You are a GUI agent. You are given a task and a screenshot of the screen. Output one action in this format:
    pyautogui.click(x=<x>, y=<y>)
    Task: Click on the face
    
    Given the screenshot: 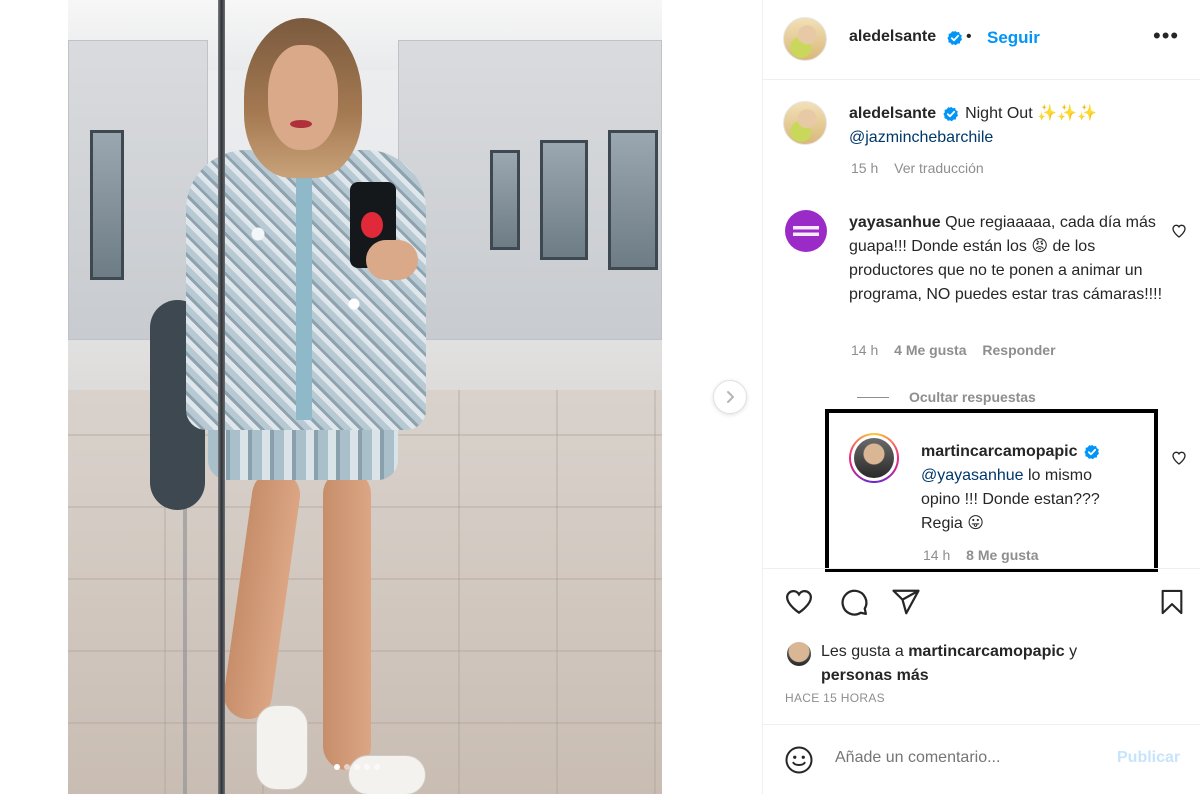 What is the action you would take?
    pyautogui.click(x=303, y=97)
    